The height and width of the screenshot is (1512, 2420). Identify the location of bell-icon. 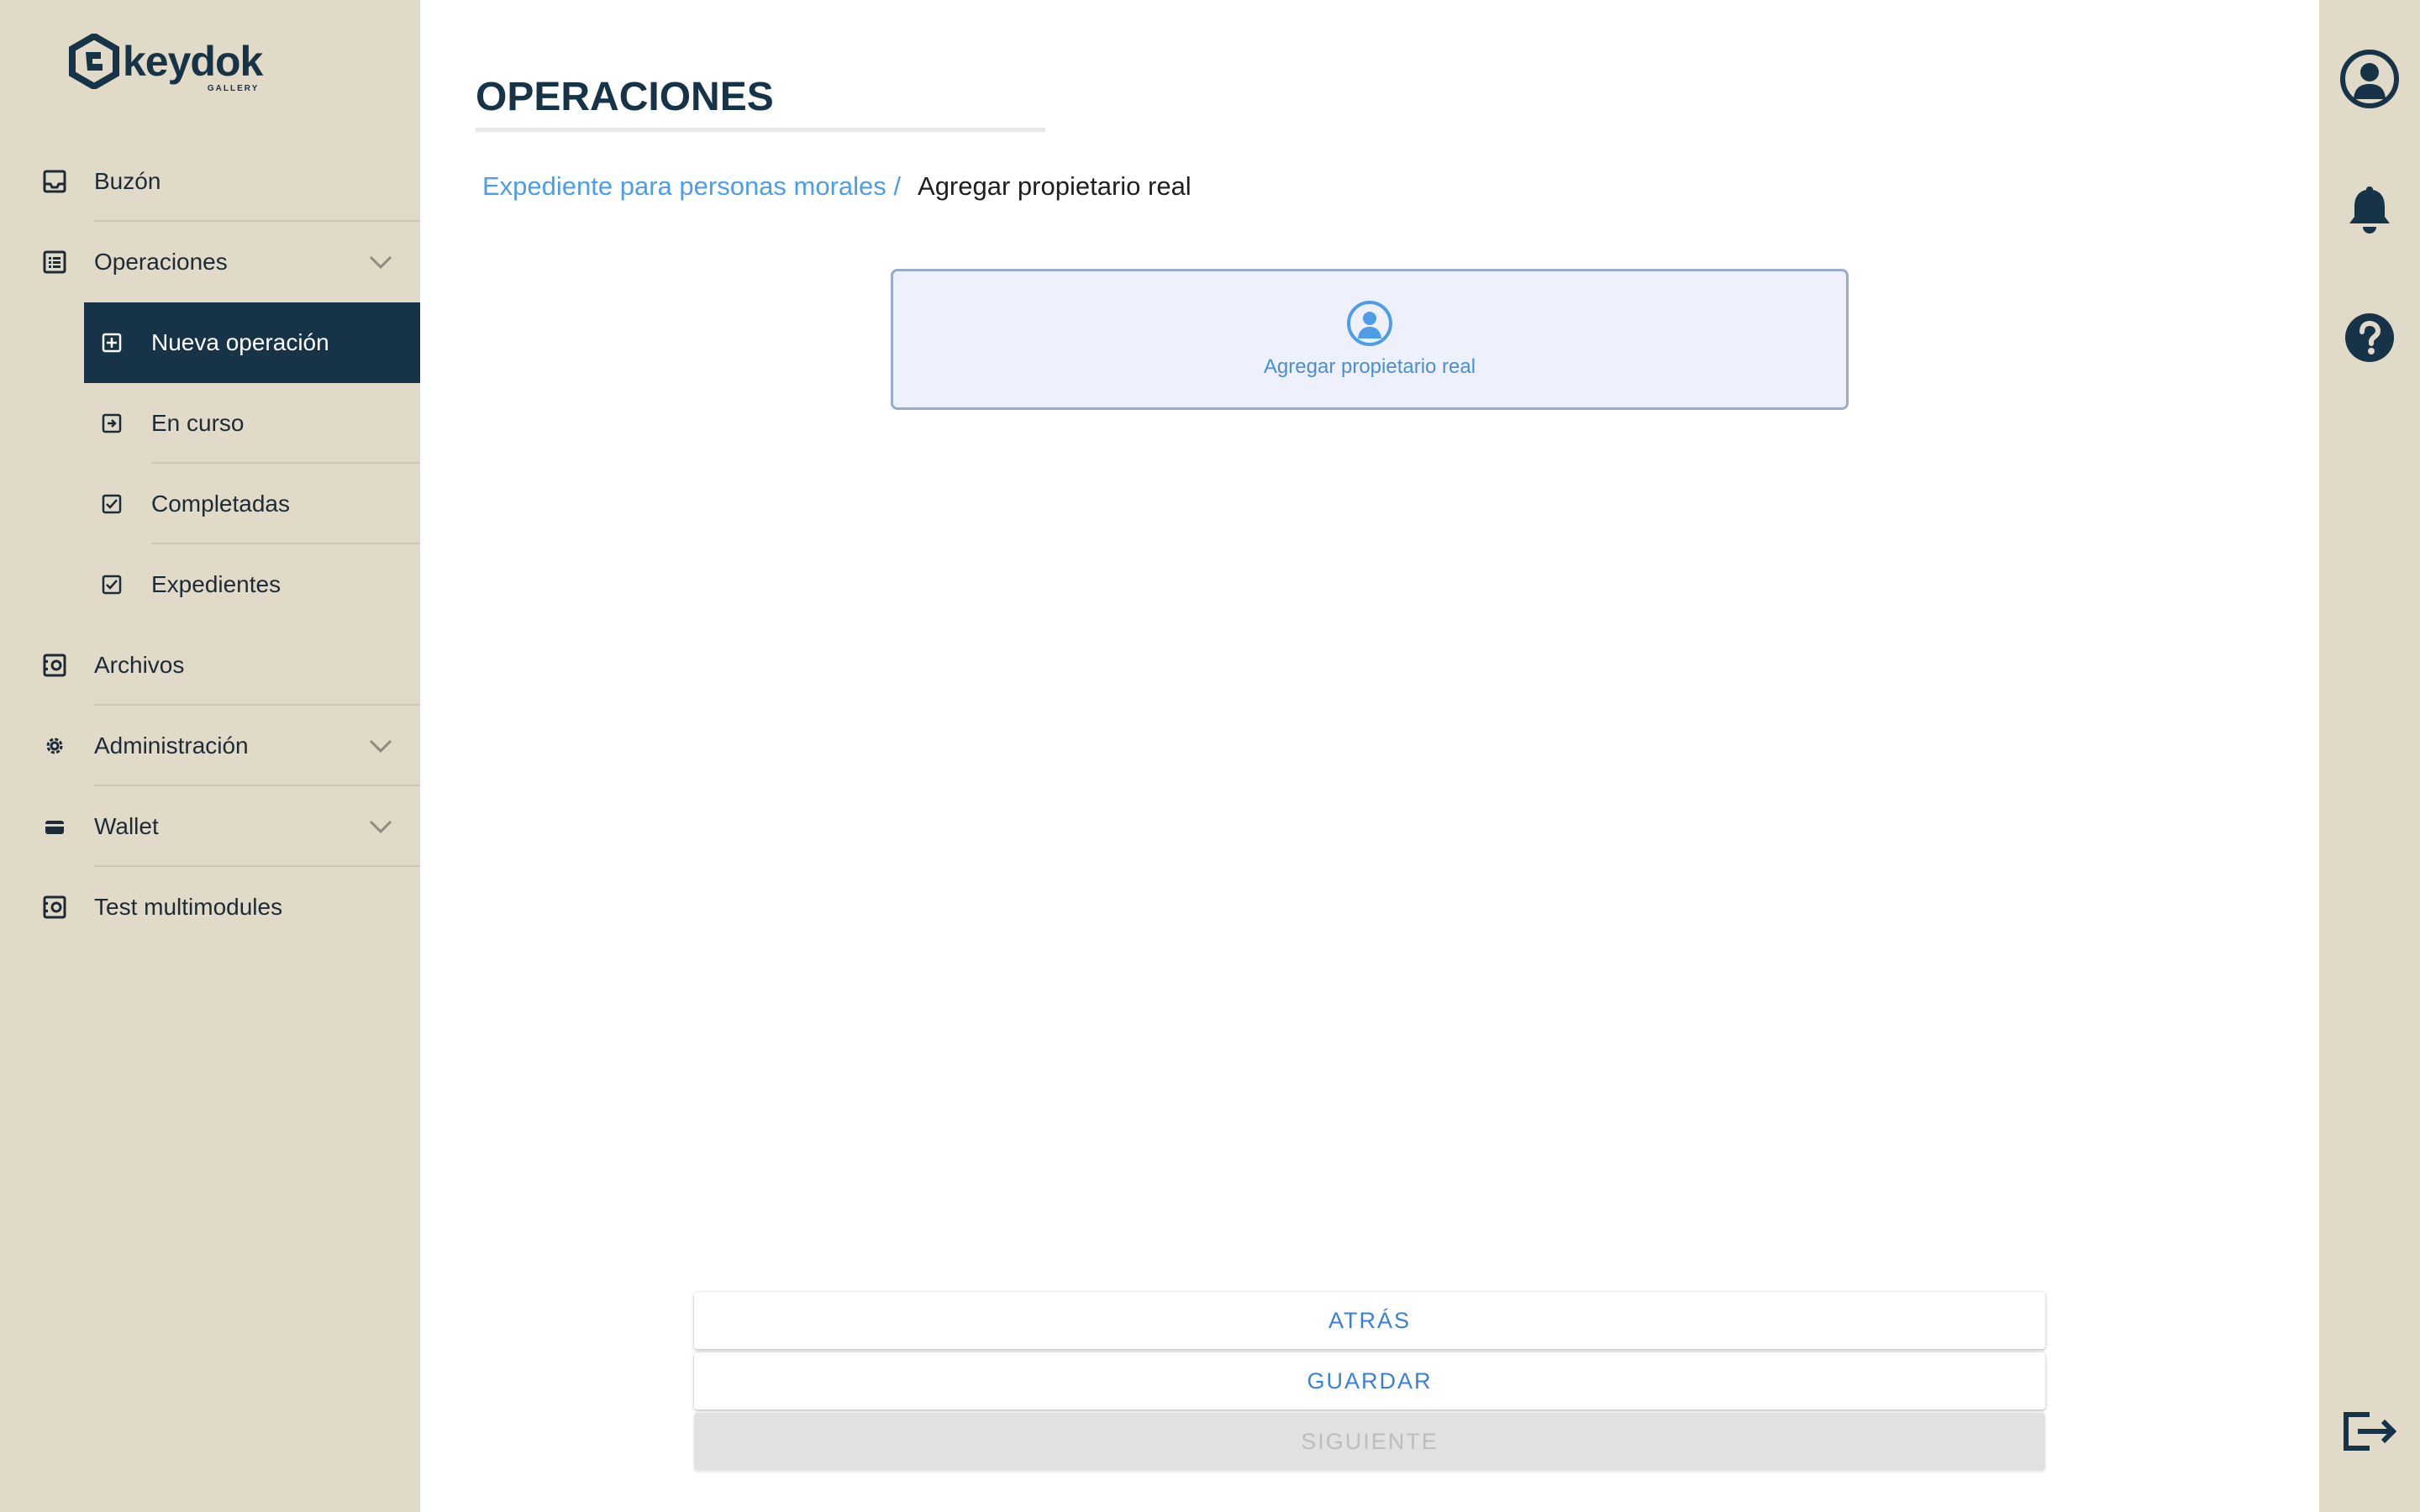
(2369, 210).